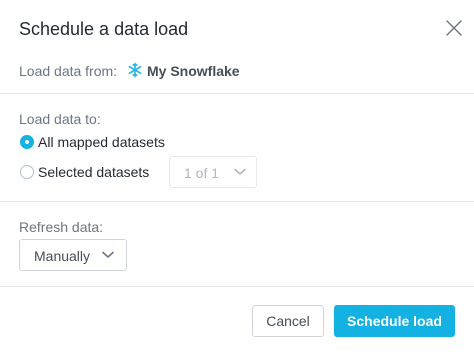  I want to click on dialog-title: Schedule a data load, so click(104, 29).